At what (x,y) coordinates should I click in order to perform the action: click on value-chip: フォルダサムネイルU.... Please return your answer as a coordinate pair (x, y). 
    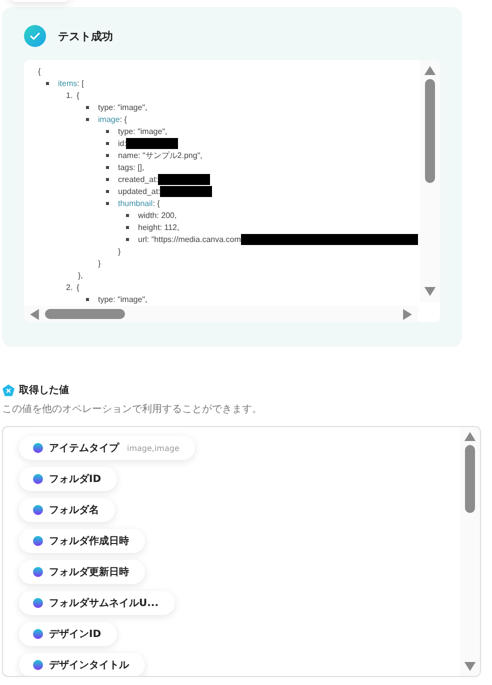
    Looking at the image, I should click on (97, 603).